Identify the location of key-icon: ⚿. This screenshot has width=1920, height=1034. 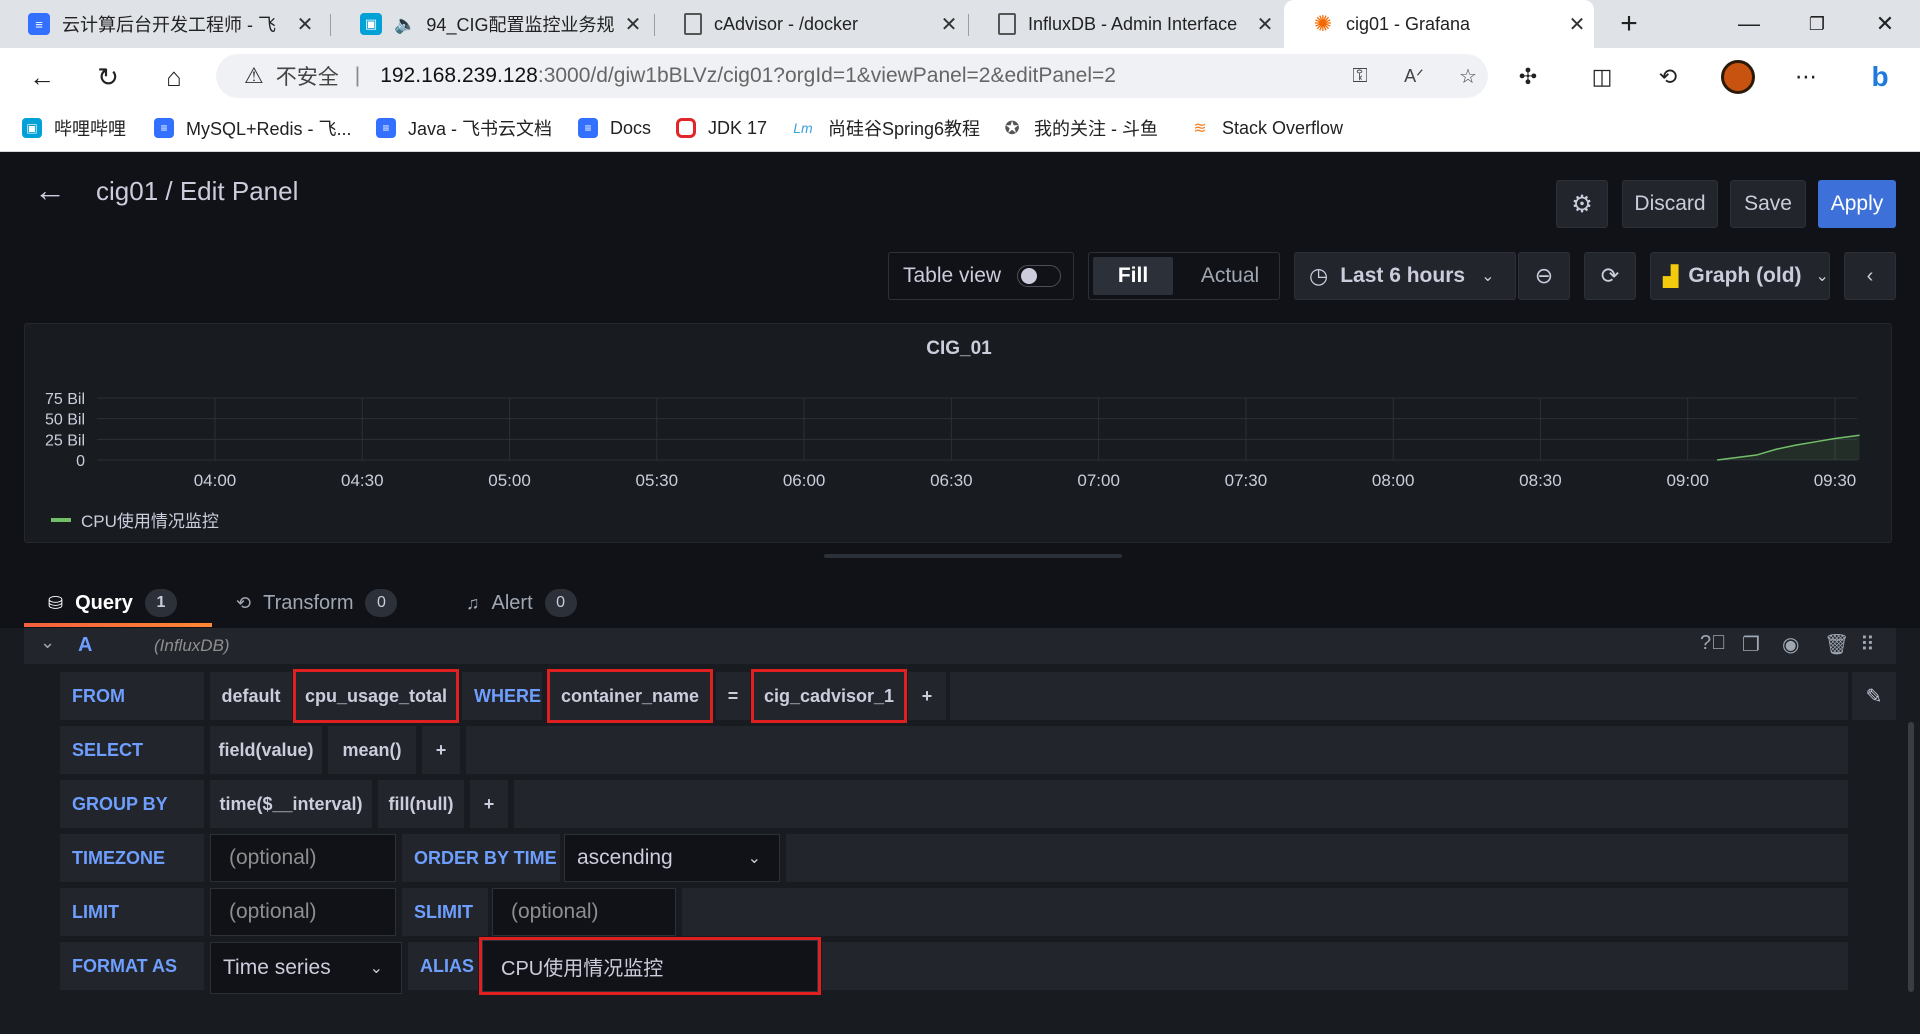
(1360, 76).